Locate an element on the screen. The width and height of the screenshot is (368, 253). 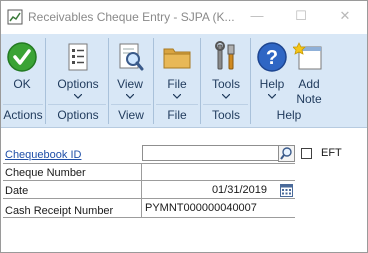
group-label-options: Options is located at coordinates (78, 115).